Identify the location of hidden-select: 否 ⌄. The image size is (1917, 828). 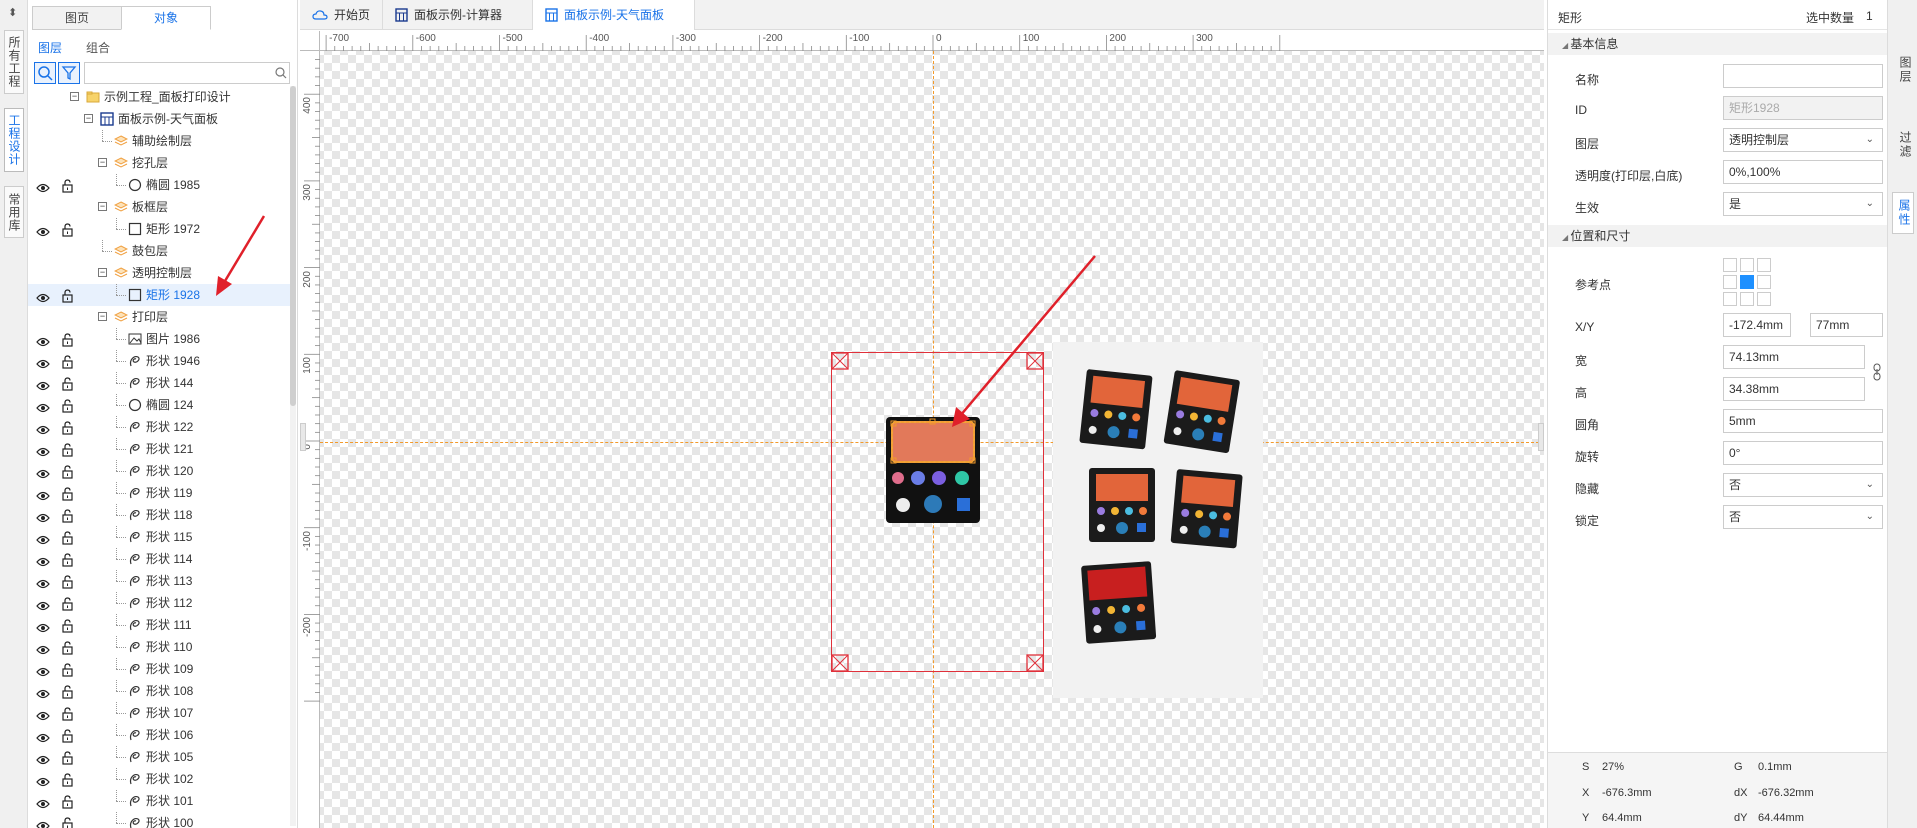
(1803, 485).